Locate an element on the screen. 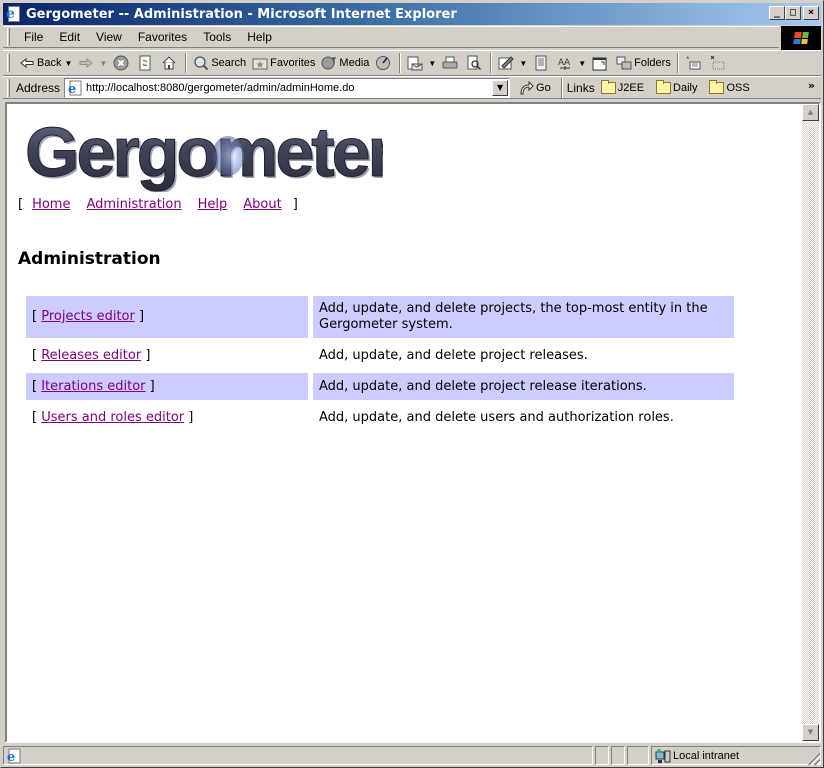 Image resolution: width=824 pixels, height=768 pixels. menu-help: Help is located at coordinates (259, 37).